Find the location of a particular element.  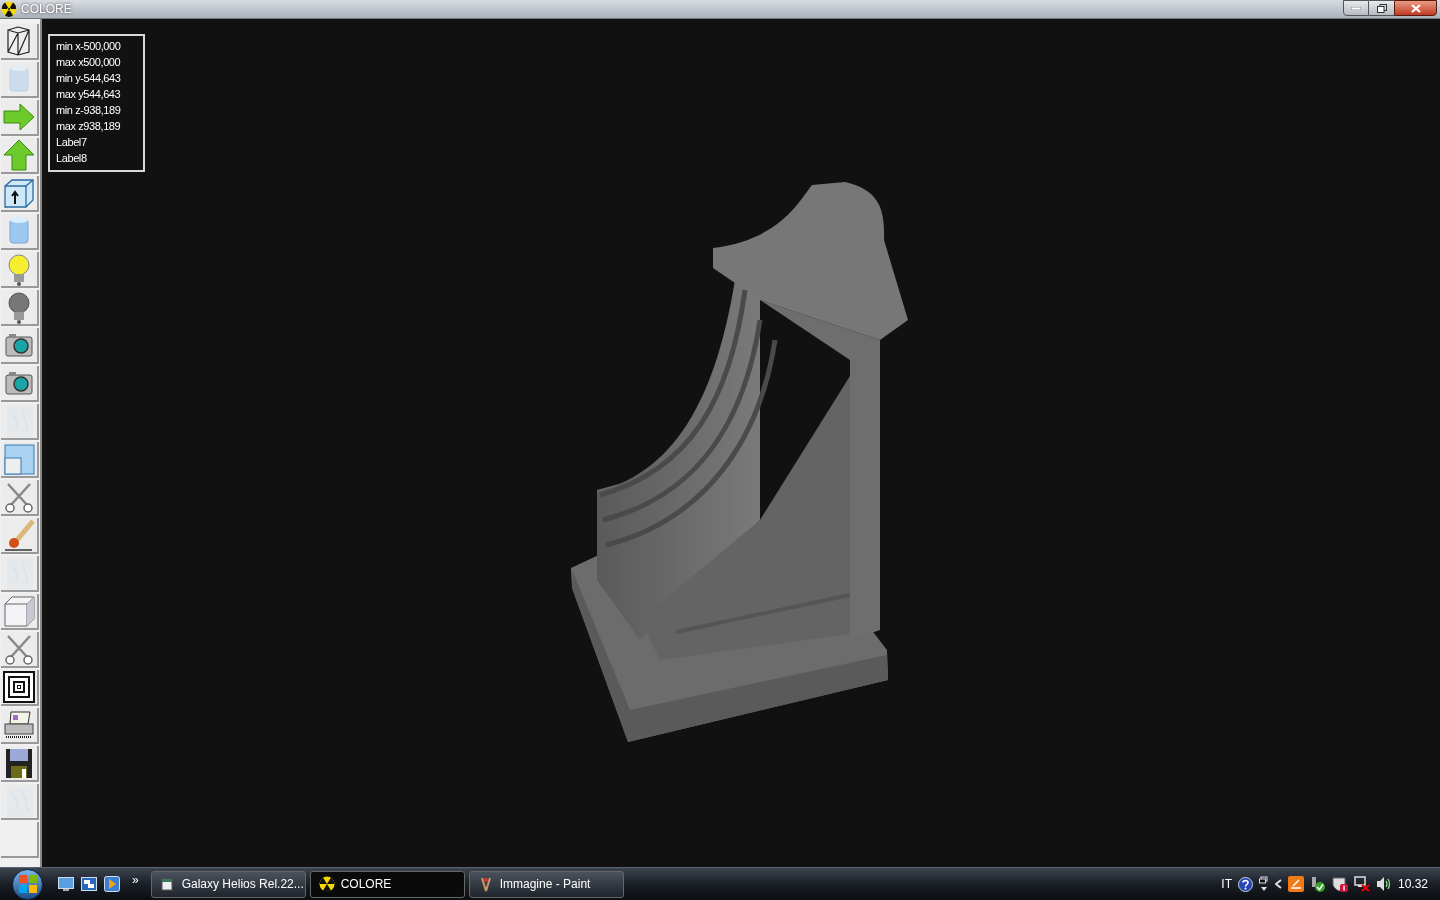

restore-icon is located at coordinates (1381, 8).